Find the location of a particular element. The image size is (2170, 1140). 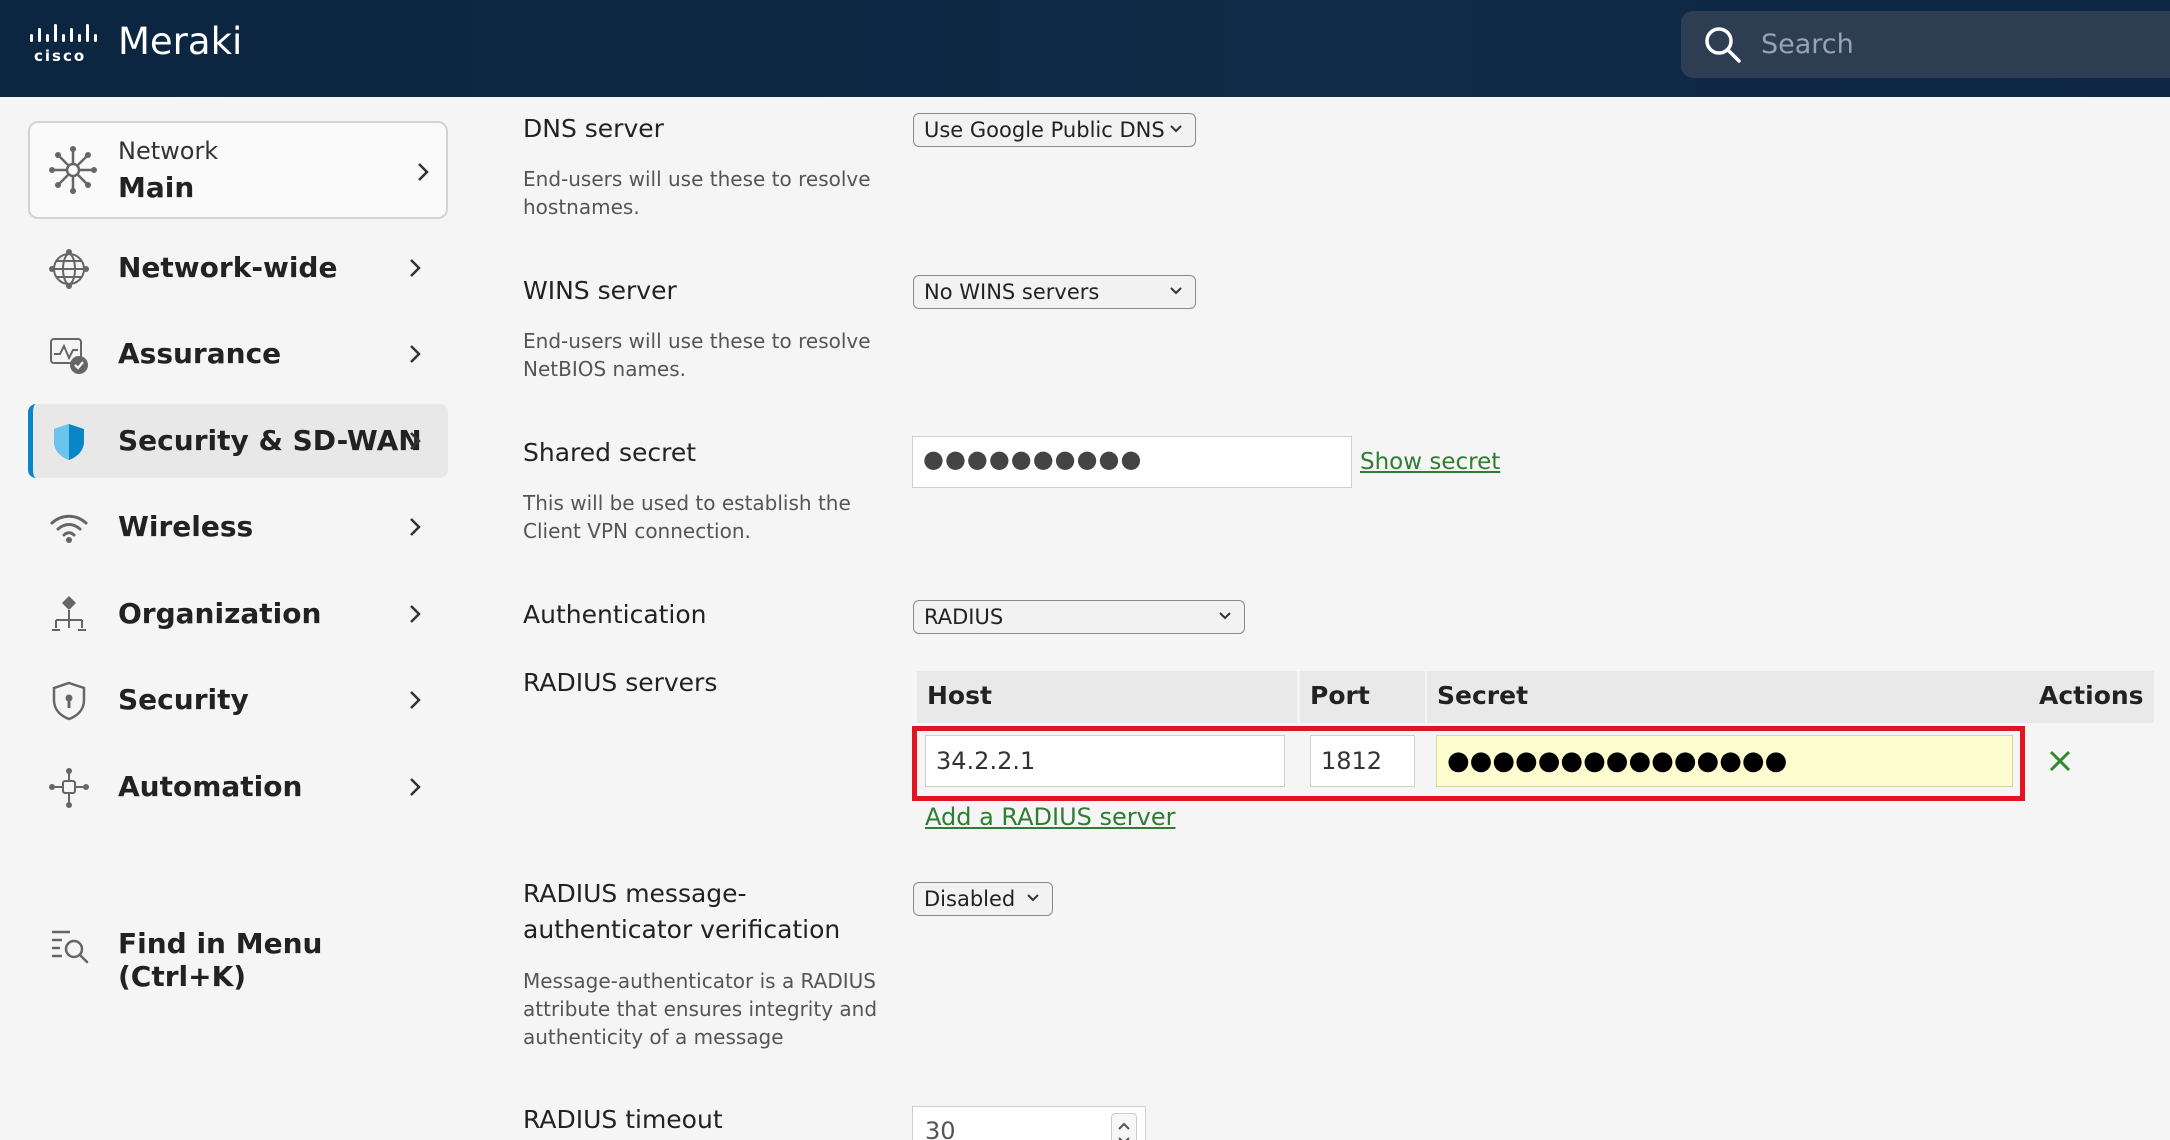

column-header-host: Host is located at coordinates (1107, 697).